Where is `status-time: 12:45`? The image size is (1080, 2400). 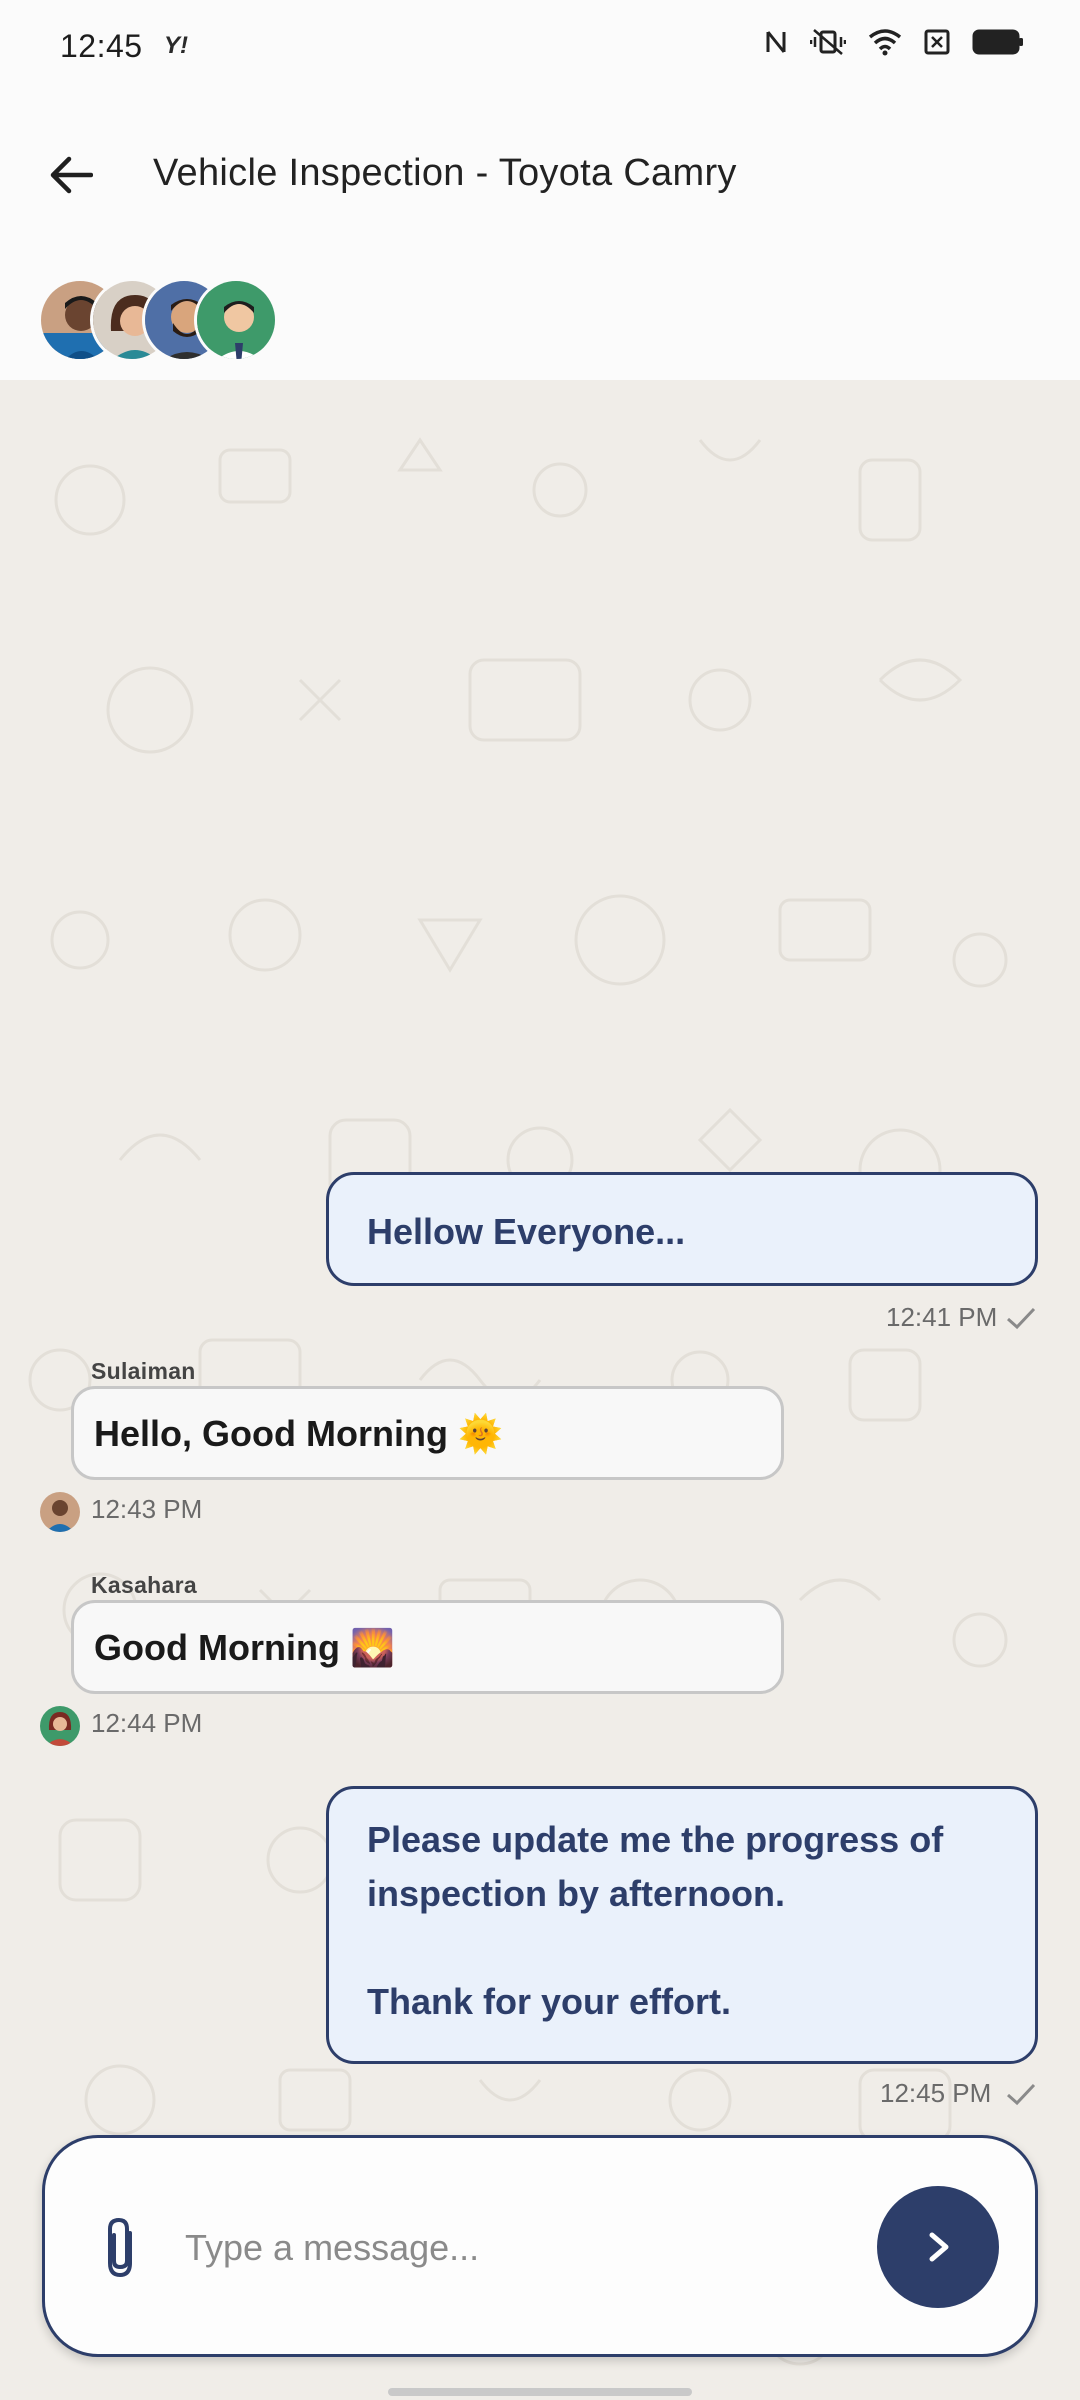
status-time: 12:45 is located at coordinates (101, 46).